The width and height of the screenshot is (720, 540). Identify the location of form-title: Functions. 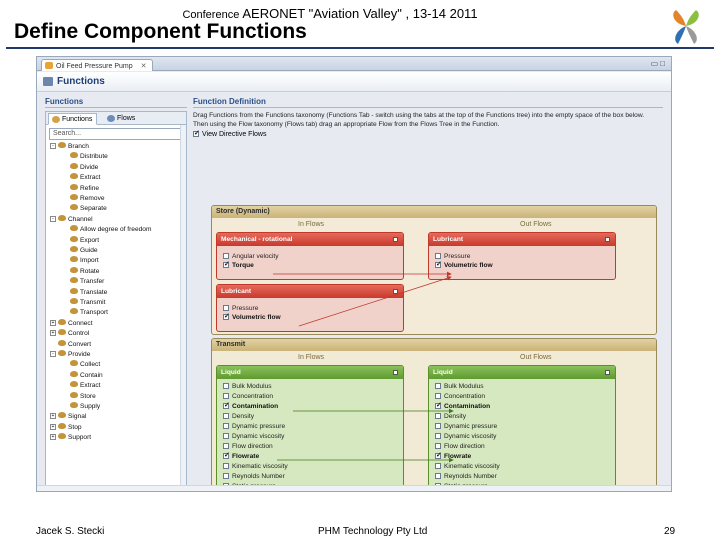
(81, 81).